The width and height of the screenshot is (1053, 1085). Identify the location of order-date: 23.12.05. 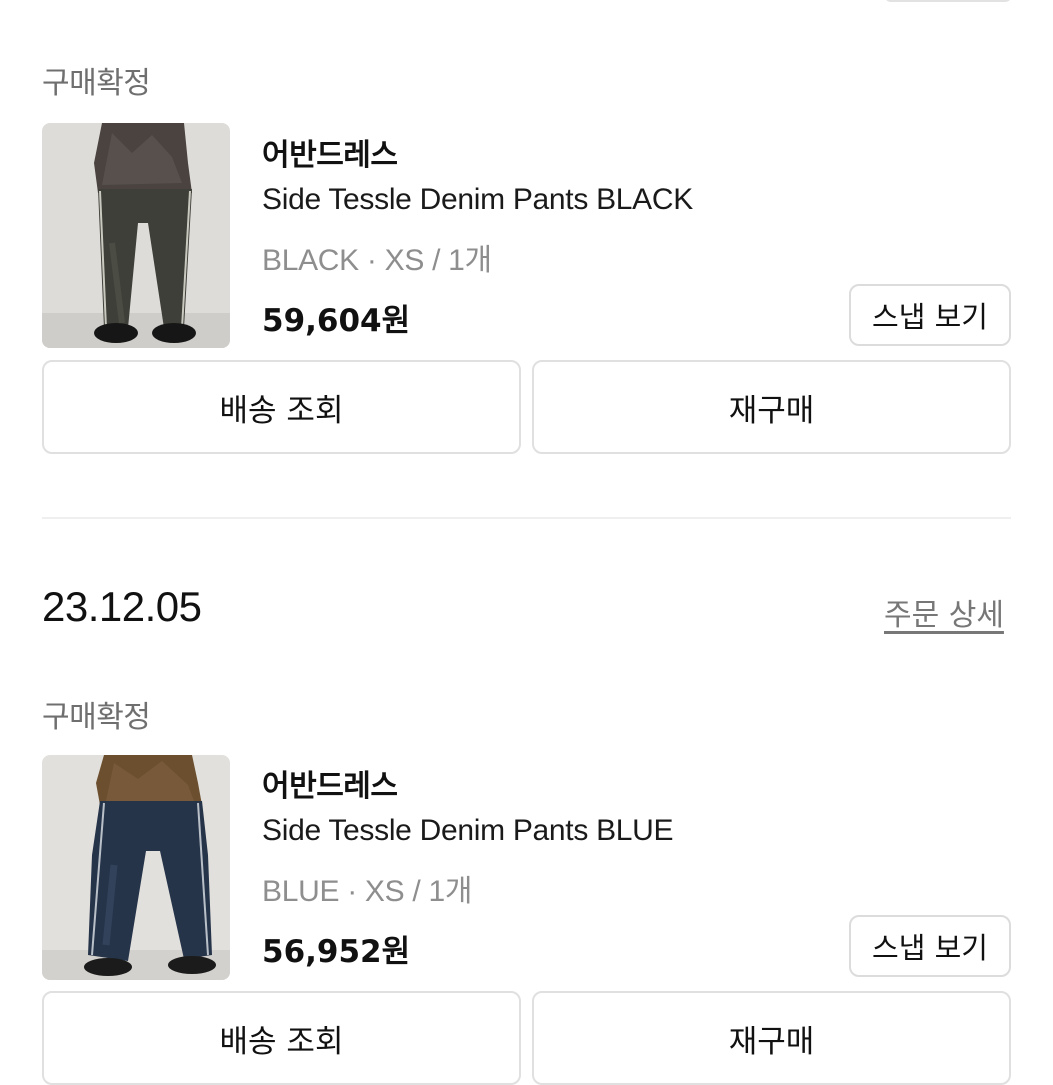
(122, 606).